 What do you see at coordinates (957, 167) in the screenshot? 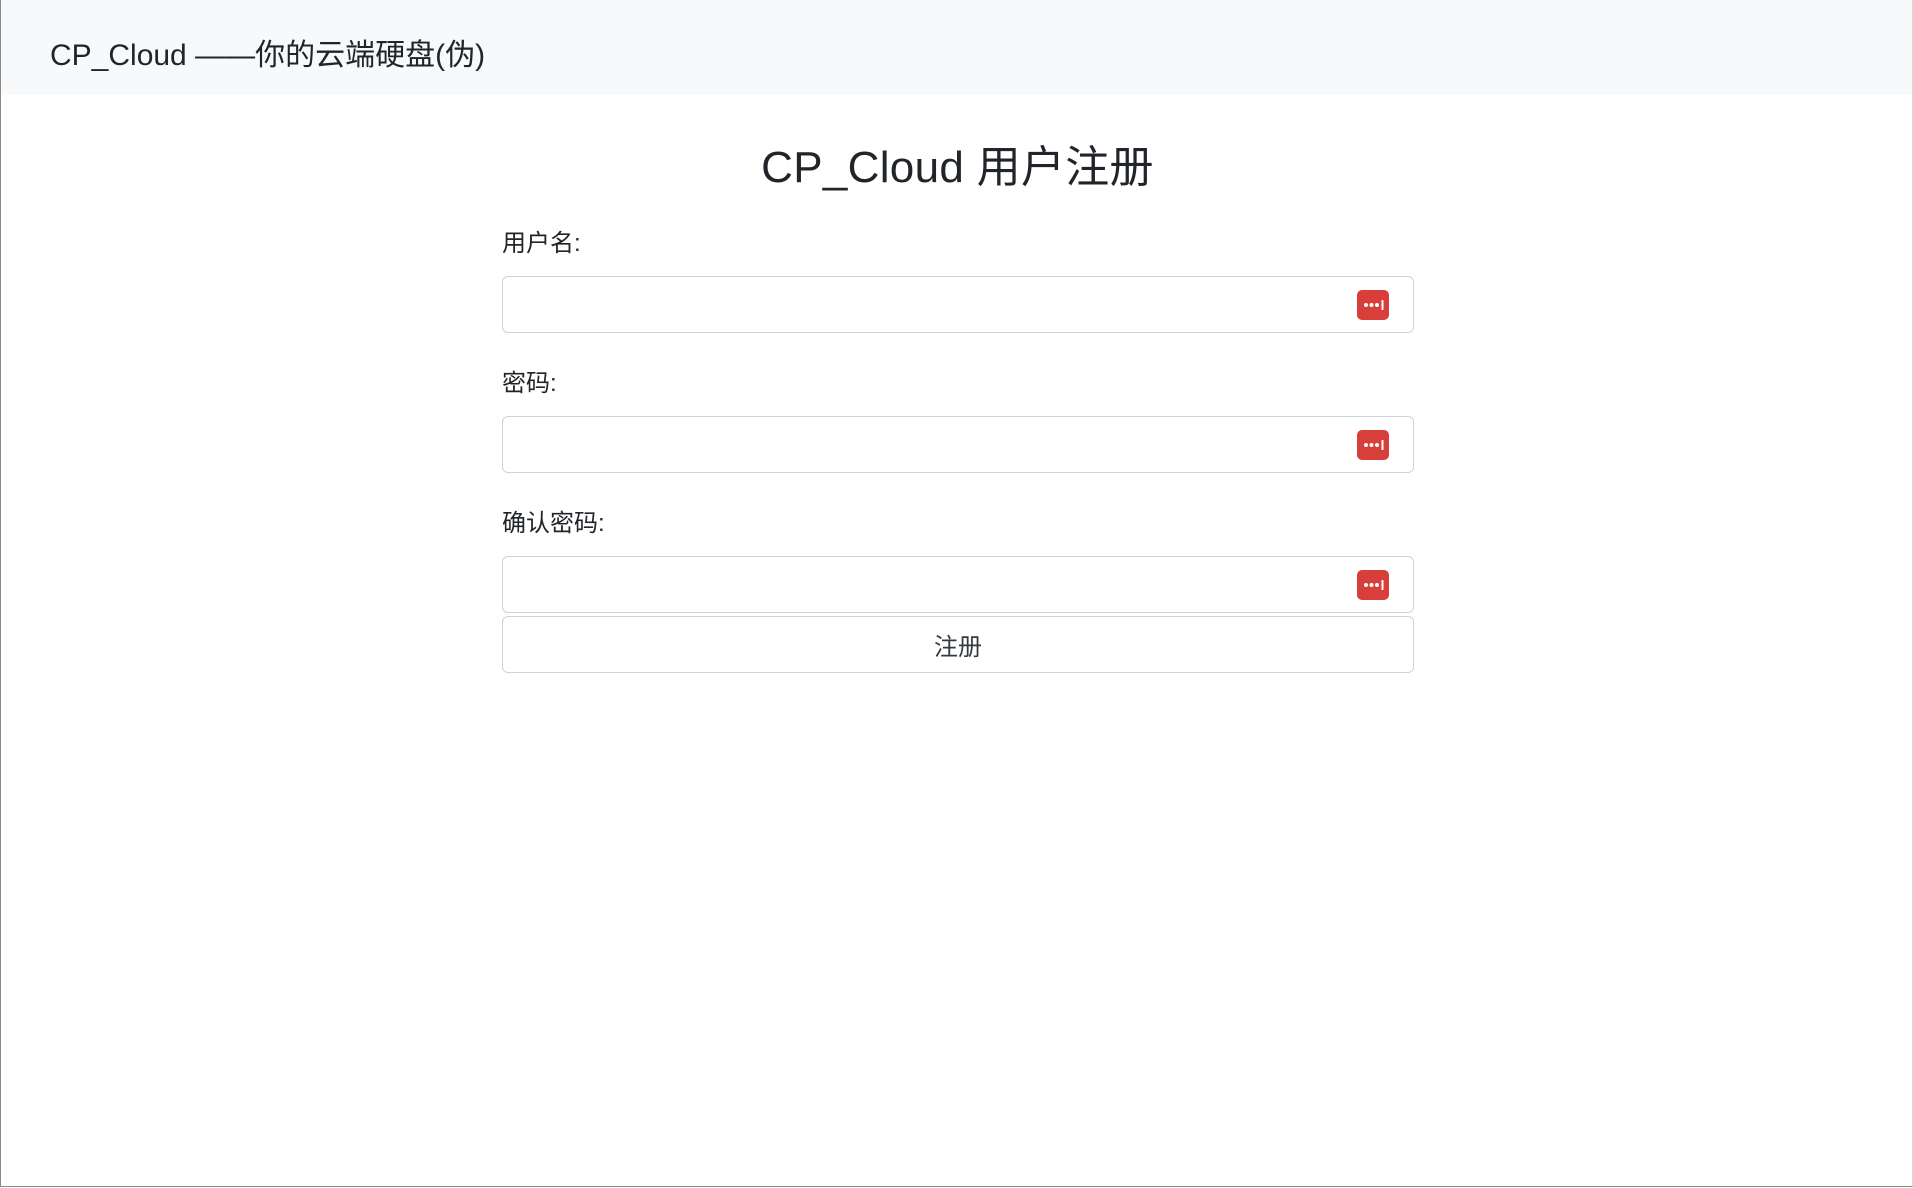
I see `page-title: CP_Cloud 用户注册` at bounding box center [957, 167].